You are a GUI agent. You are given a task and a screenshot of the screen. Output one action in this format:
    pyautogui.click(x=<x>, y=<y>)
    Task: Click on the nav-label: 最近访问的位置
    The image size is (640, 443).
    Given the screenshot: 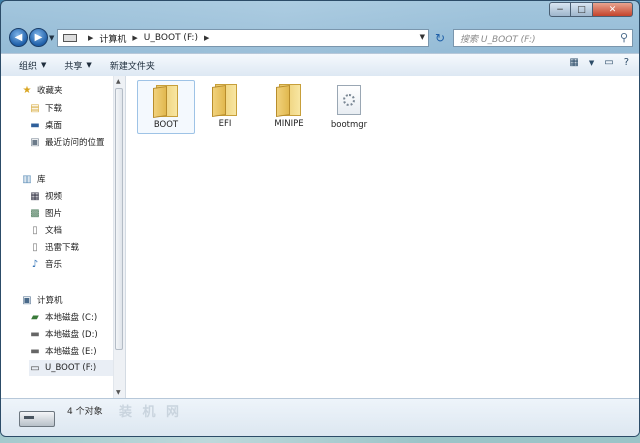 What is the action you would take?
    pyautogui.click(x=75, y=143)
    